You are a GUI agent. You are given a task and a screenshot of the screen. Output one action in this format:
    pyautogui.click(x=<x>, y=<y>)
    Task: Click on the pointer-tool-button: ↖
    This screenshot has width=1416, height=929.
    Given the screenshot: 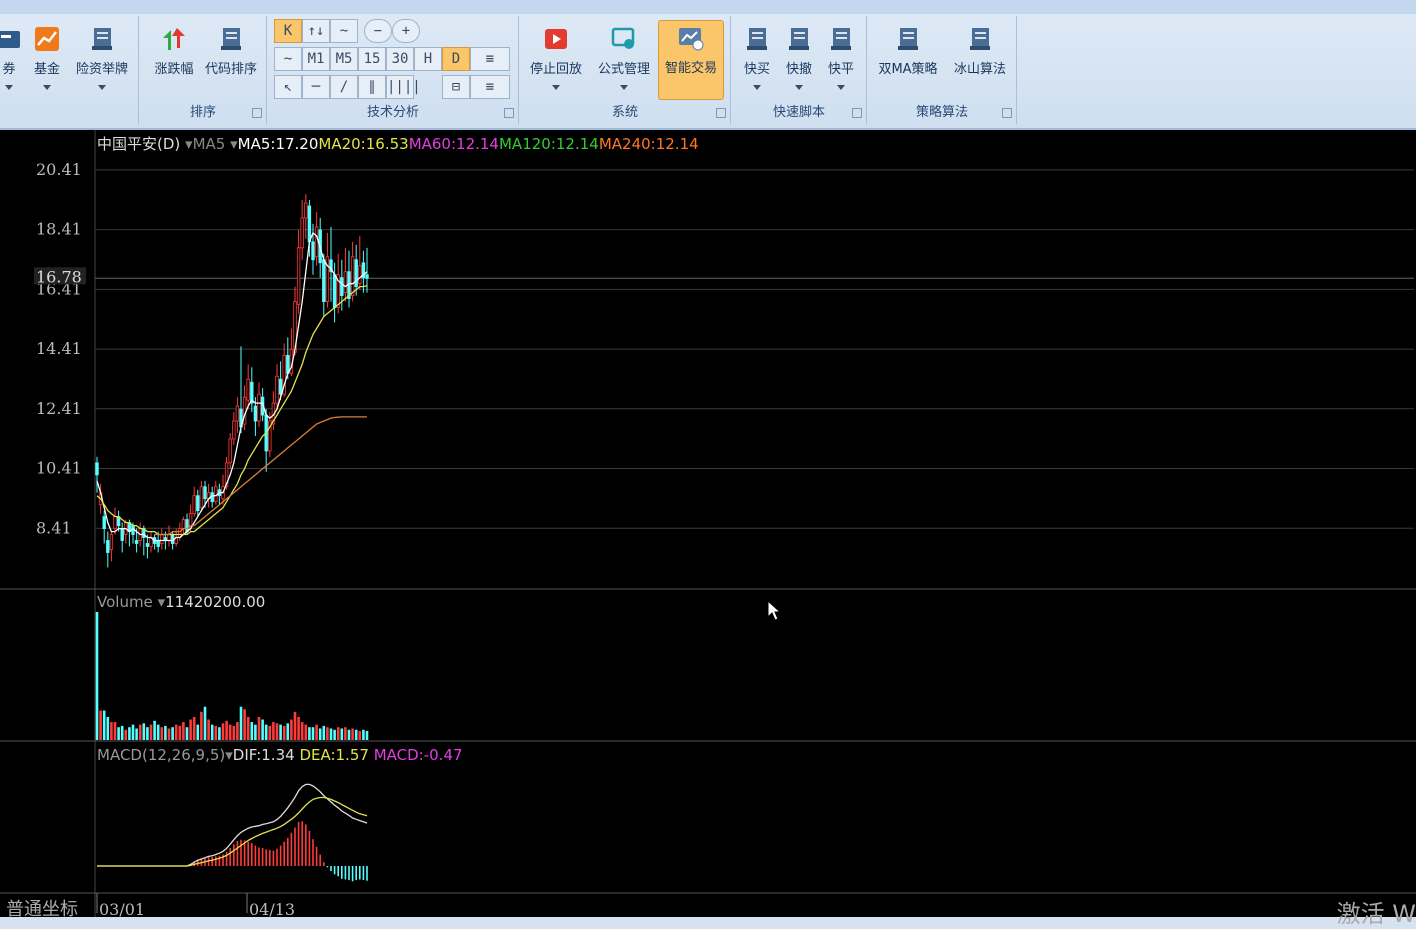 What is the action you would take?
    pyautogui.click(x=288, y=87)
    